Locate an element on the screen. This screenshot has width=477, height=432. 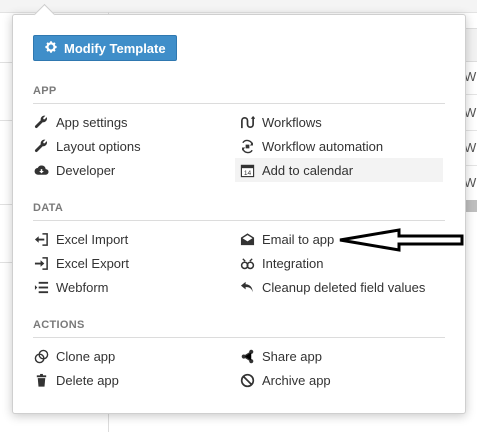
menu-item-cleanup-deleted-field-values: Cleanup deleted field values is located at coordinates (332, 287).